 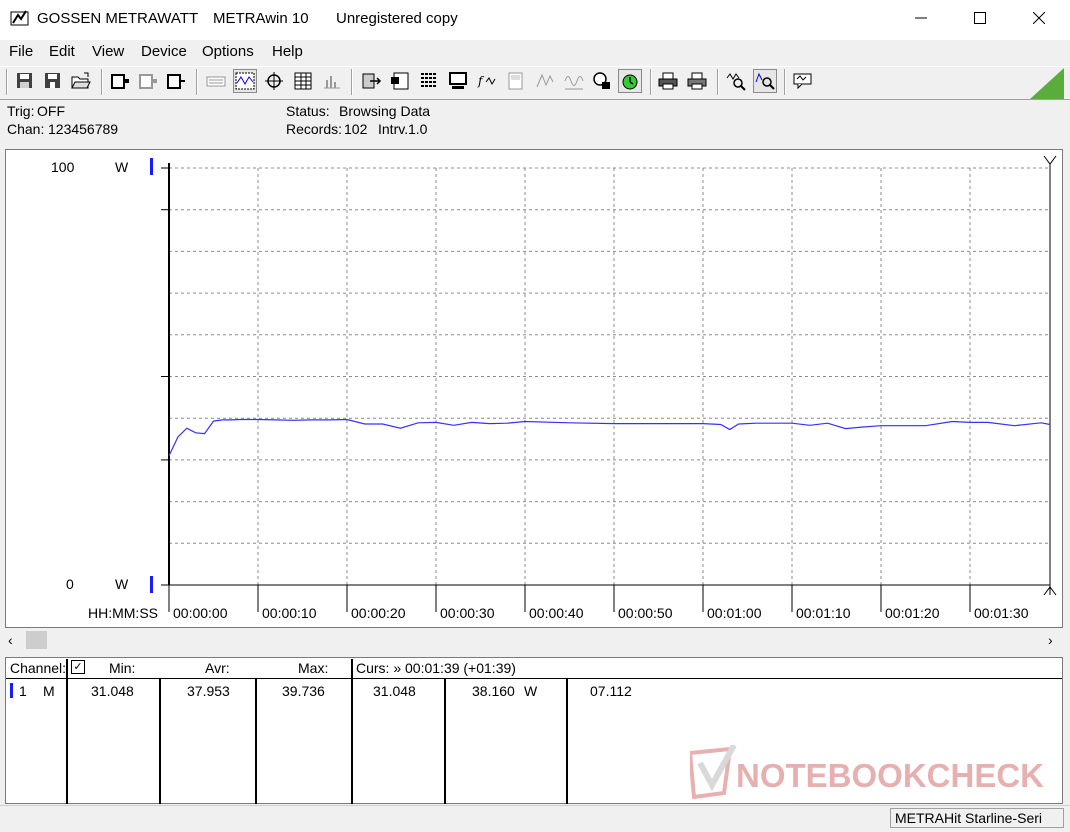 What do you see at coordinates (23, 691) in the screenshot?
I see `row-channel-no: 1` at bounding box center [23, 691].